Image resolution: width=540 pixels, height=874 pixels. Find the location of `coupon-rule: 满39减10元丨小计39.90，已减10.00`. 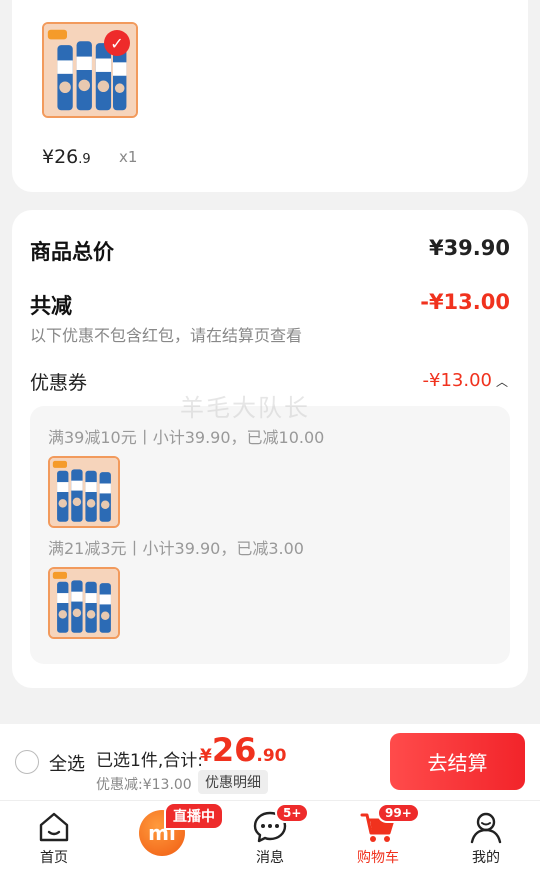

coupon-rule: 满39减10元丨小计39.90，已减10.00 is located at coordinates (186, 437).